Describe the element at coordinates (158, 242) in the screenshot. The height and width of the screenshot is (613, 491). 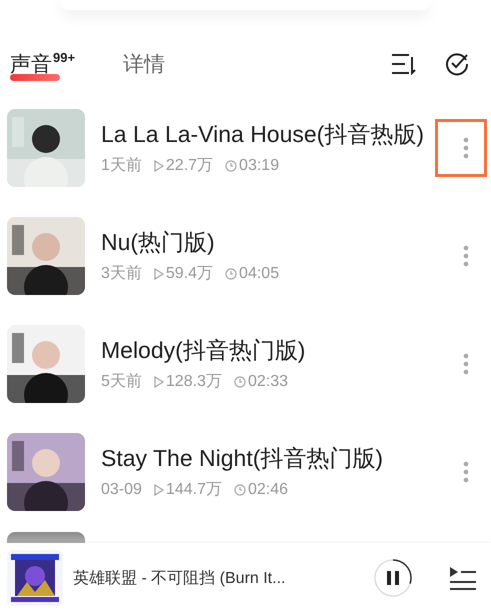
I see `track-title: Nu(热门版)` at that location.